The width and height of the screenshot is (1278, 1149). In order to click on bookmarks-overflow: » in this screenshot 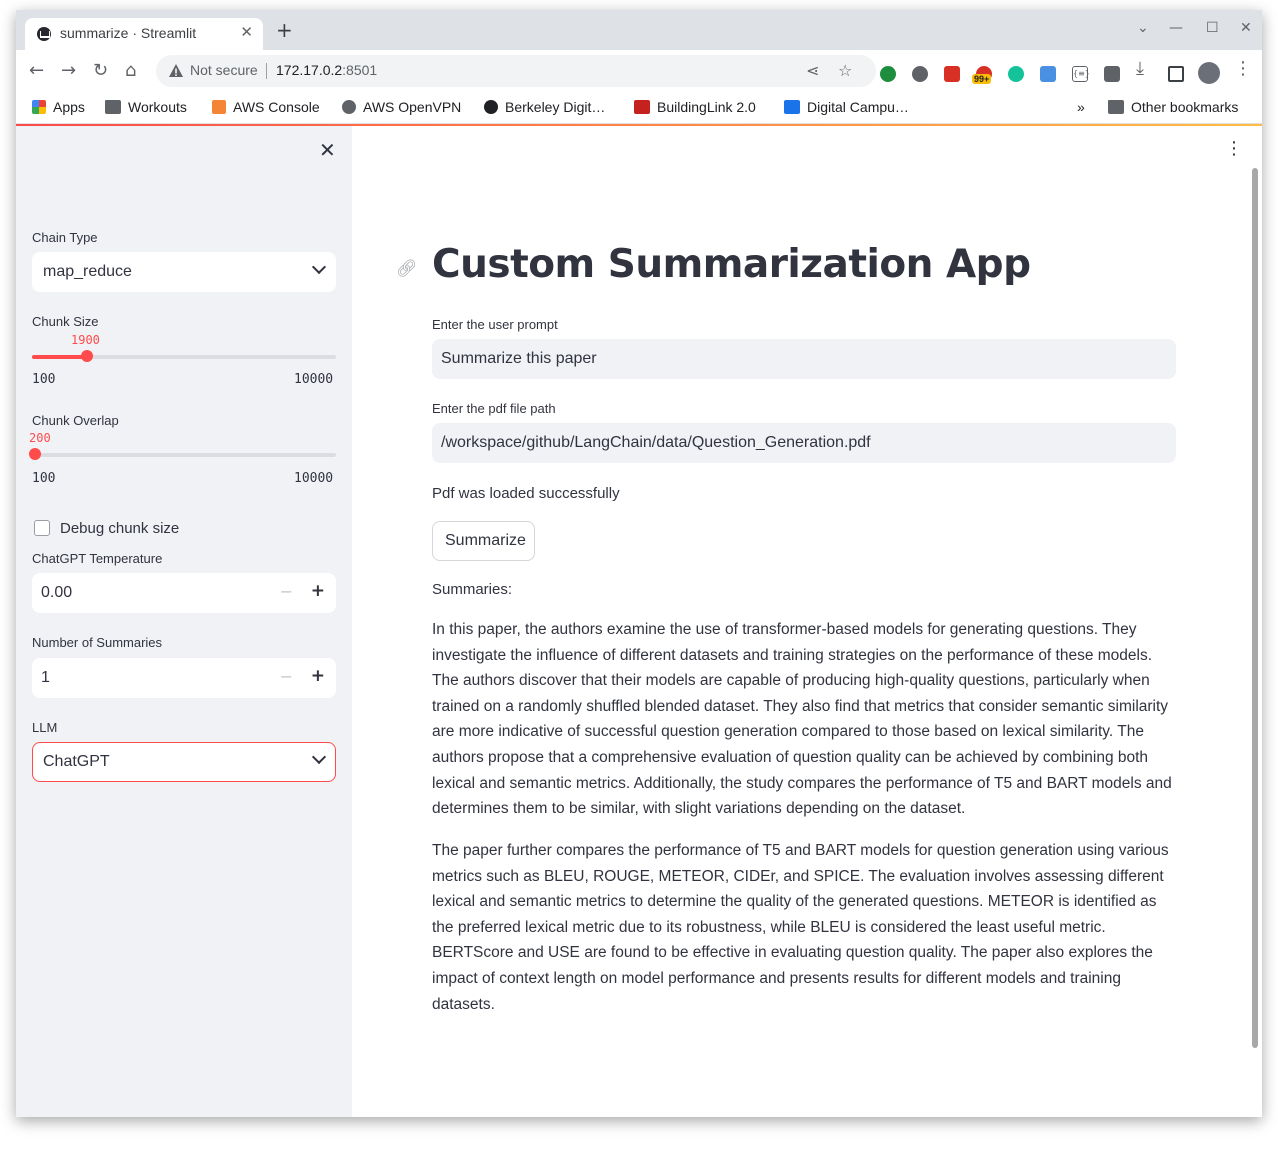, I will do `click(1081, 107)`.